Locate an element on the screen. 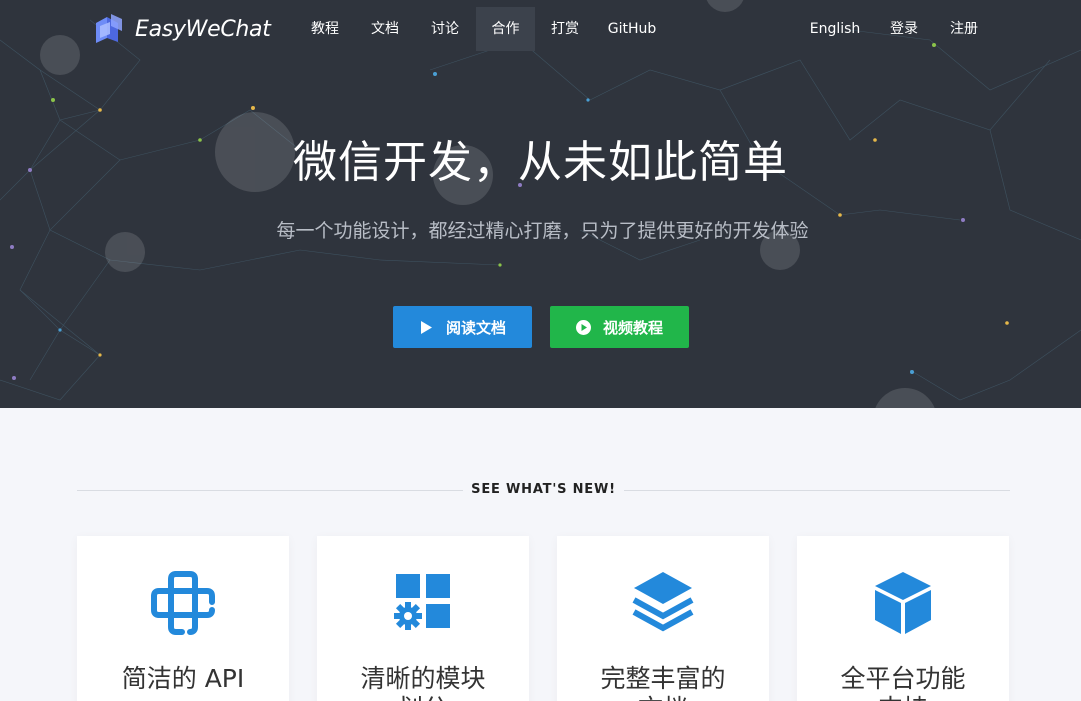  cross-link-icon is located at coordinates (183, 603).